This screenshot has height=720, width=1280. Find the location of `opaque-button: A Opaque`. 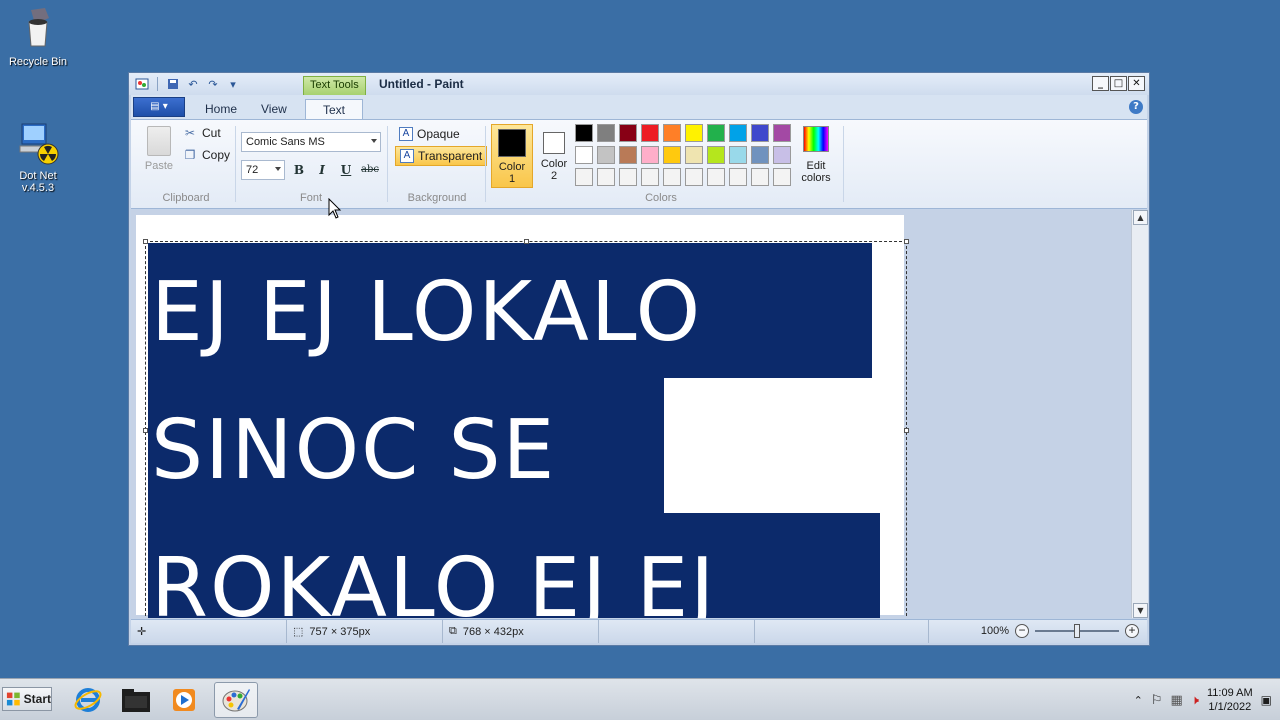

opaque-button: A Opaque is located at coordinates (429, 134).